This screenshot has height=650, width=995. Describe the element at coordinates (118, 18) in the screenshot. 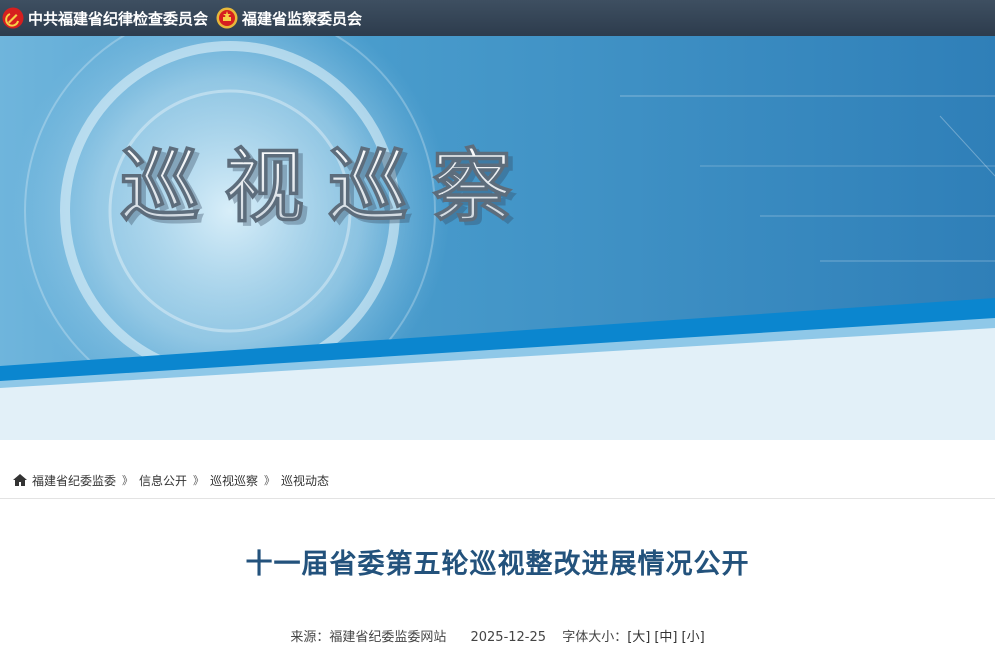

I see `org-ccdi-label: 中共福建省纪律检查委员会` at that location.